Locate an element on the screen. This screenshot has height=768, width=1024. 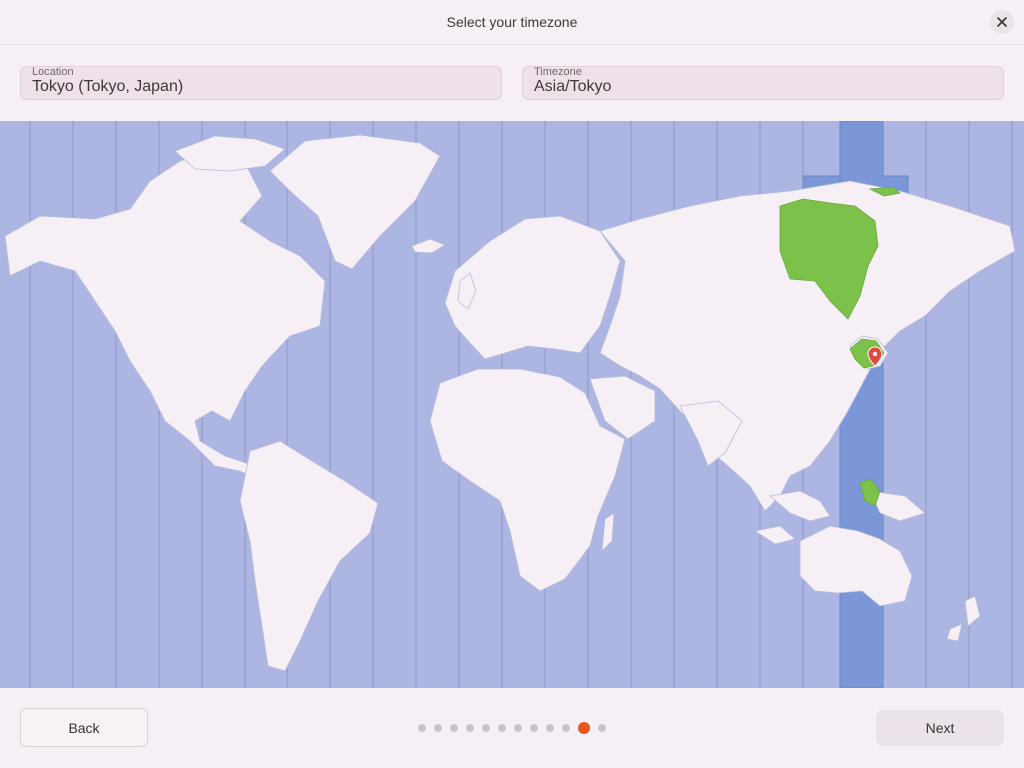
back-button: Back is located at coordinates (84, 727).